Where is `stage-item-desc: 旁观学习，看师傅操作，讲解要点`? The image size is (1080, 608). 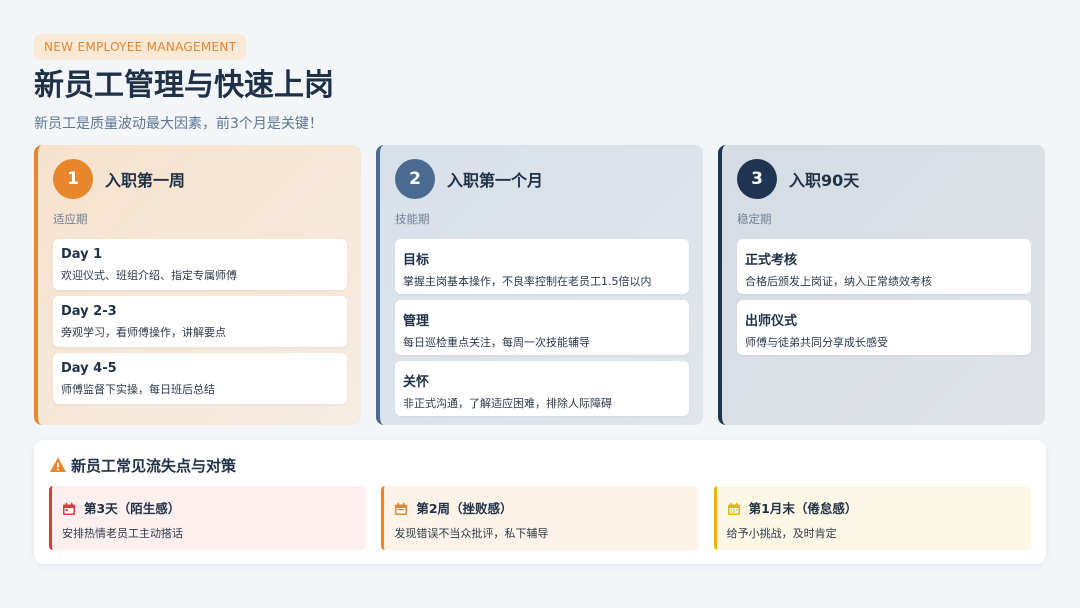 stage-item-desc: 旁观学习，看师傅操作，讲解要点 is located at coordinates (143, 332).